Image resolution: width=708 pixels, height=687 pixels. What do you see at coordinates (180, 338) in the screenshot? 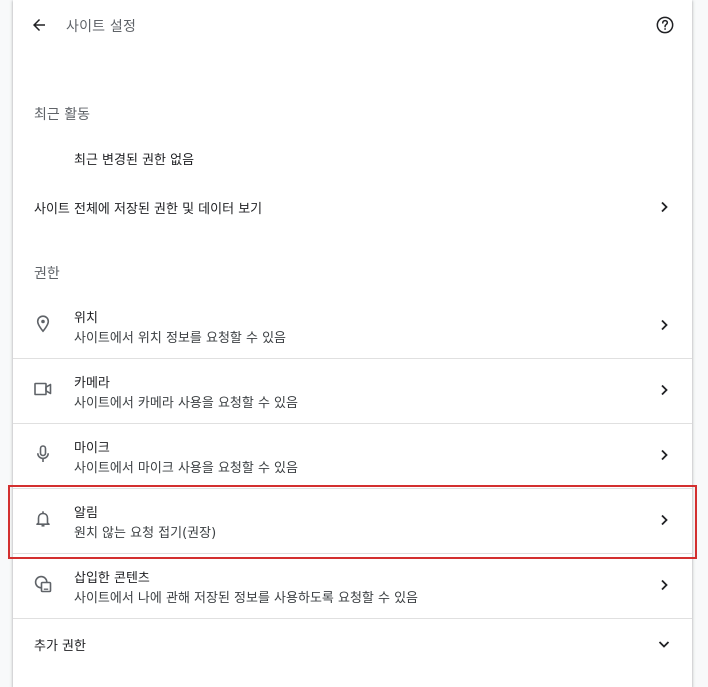
I see `permission-description: 사이트에서 위치 정보를 요청할 수 있음` at bounding box center [180, 338].